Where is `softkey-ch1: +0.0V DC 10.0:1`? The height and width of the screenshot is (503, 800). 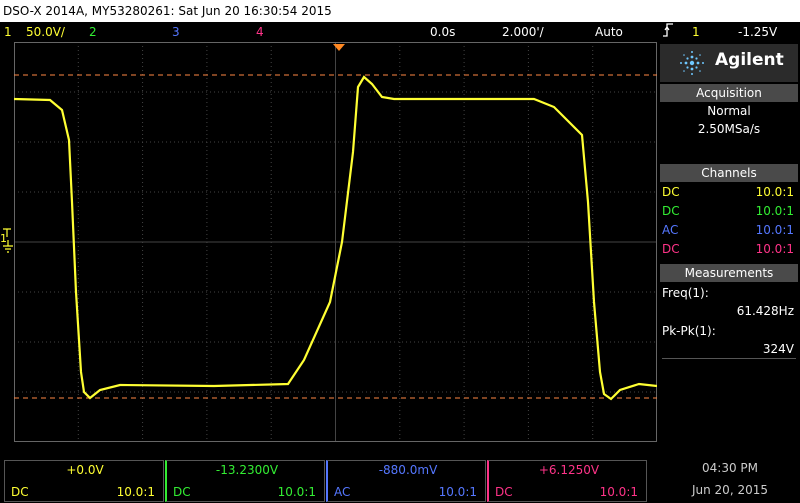 softkey-ch1: +0.0V DC 10.0:1 is located at coordinates (84, 481).